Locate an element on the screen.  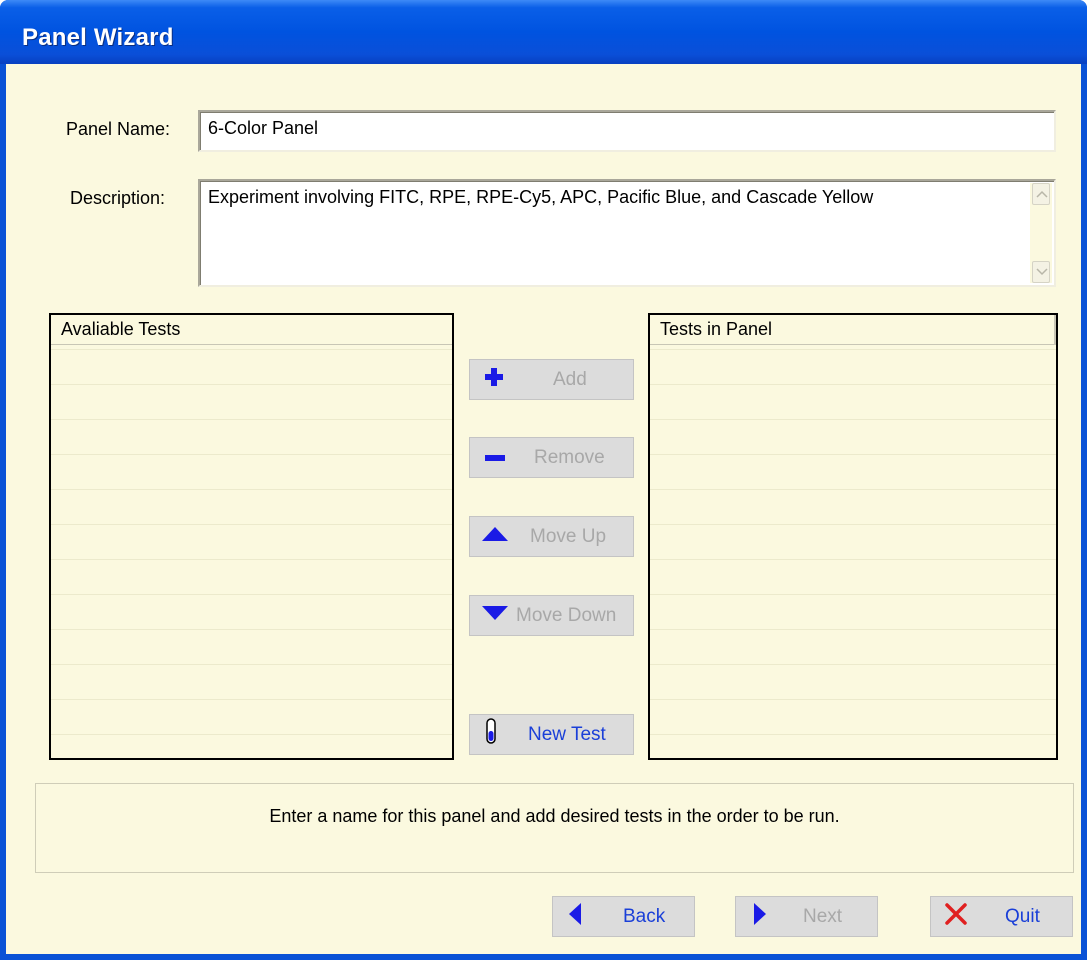
triangle-down-icon is located at coordinates (495, 616).